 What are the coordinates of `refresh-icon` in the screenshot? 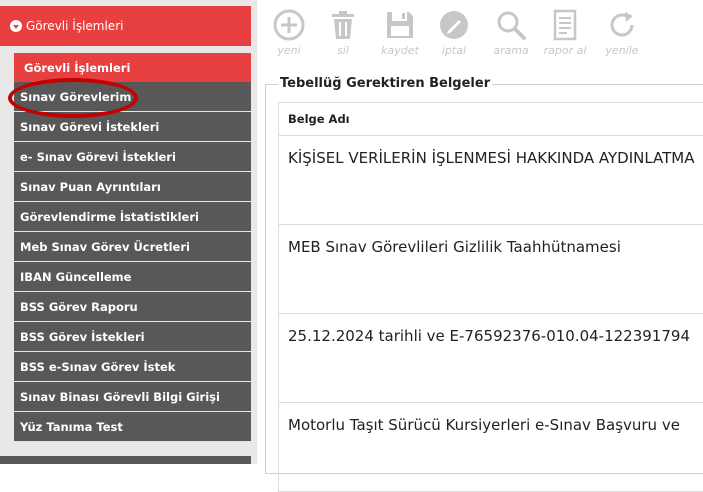 It's located at (622, 24).